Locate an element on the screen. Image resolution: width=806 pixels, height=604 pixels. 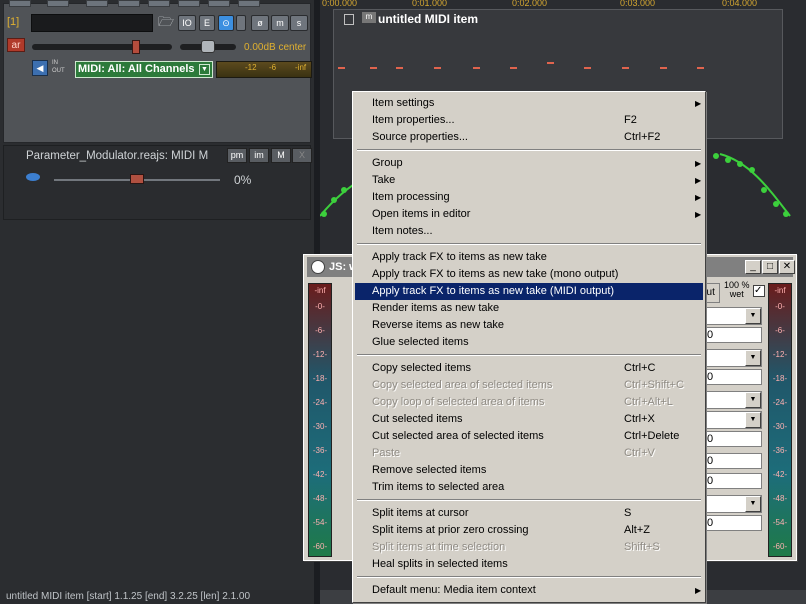
menu-item-trim-items: Trim items to selected area is located at coordinates (529, 487).